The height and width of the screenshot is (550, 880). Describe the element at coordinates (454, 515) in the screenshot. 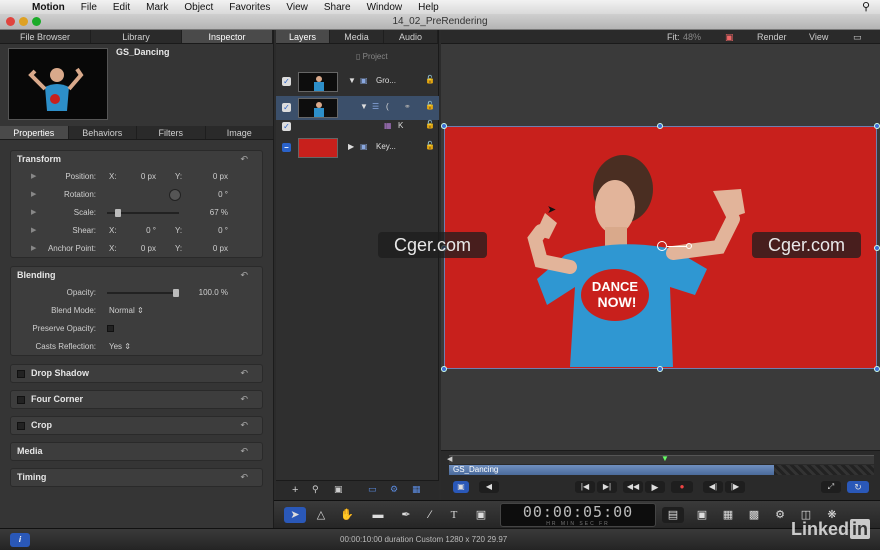

I see `text-tool-icon: T` at that location.